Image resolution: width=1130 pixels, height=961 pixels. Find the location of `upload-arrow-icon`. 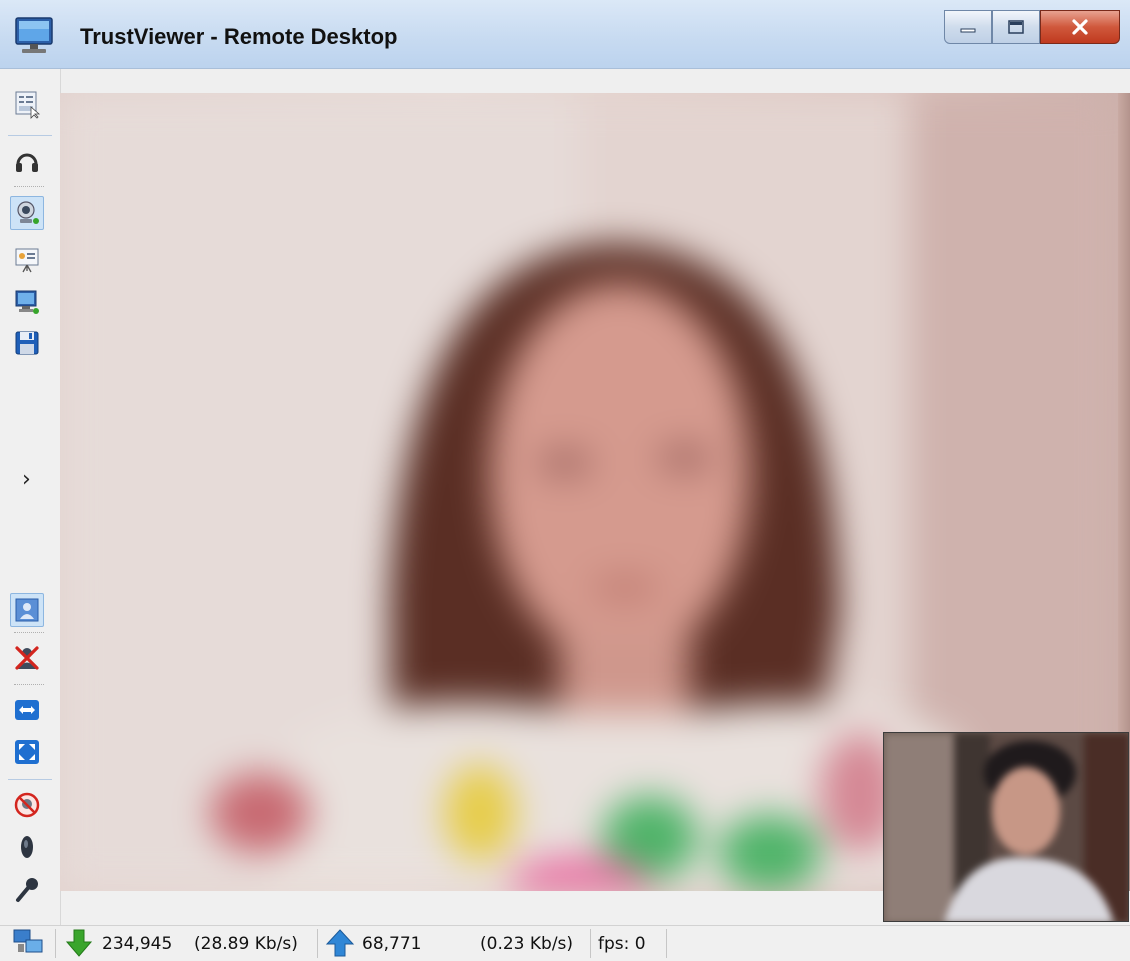

upload-arrow-icon is located at coordinates (340, 943).